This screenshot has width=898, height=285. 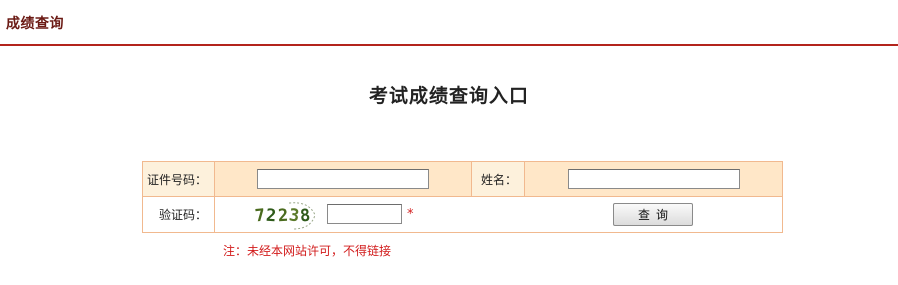 I want to click on id-number-input, so click(x=343, y=179).